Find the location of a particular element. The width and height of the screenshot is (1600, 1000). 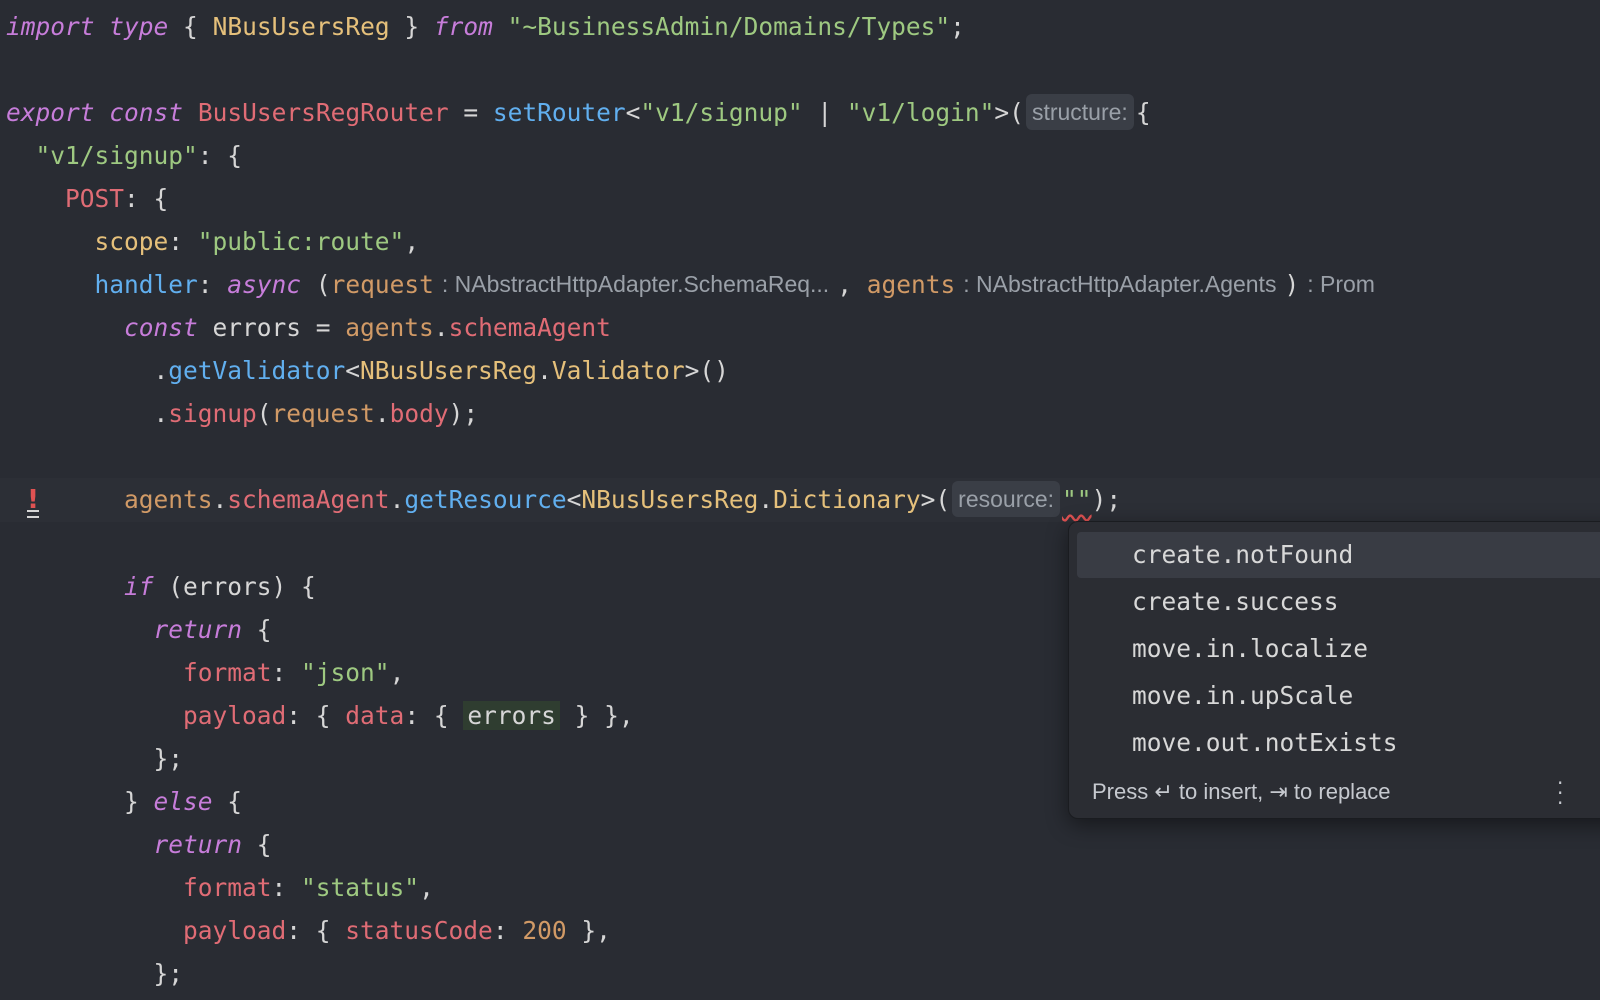

property-token: scope is located at coordinates (131, 241).